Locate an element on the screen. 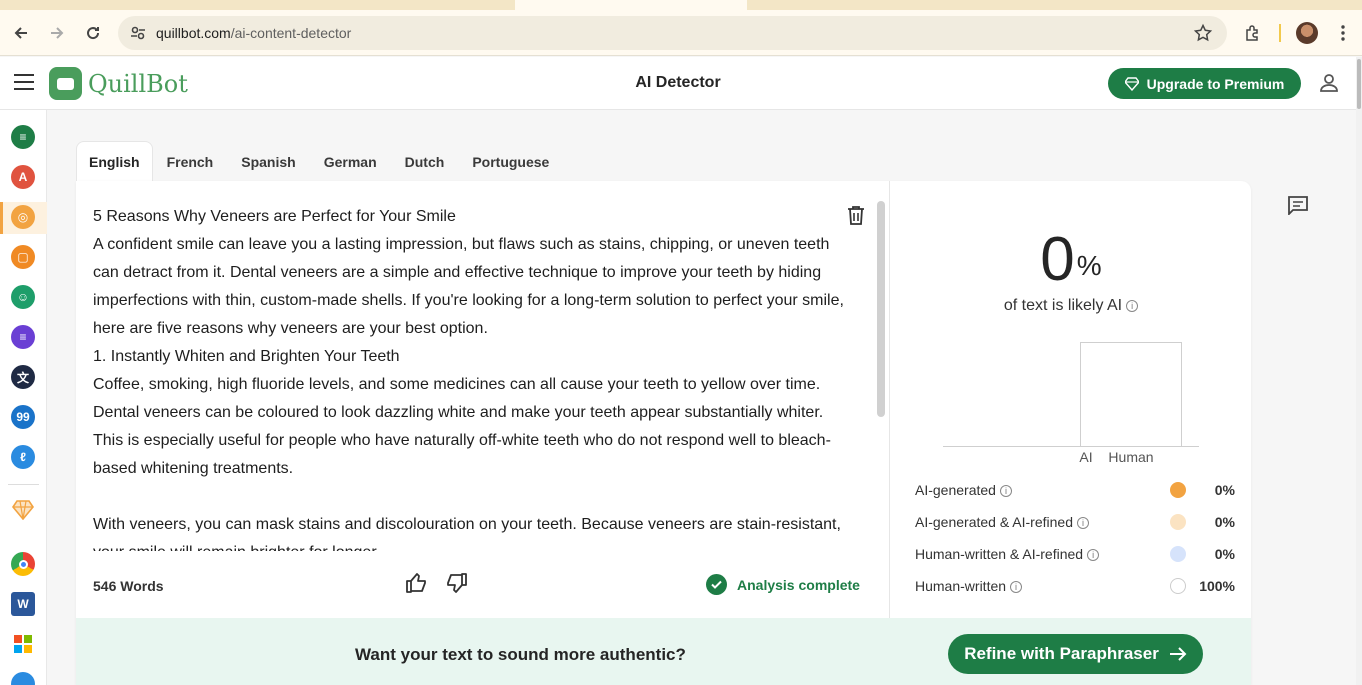 The image size is (1362, 685). legend-label: AI-generated is located at coordinates (955, 490).